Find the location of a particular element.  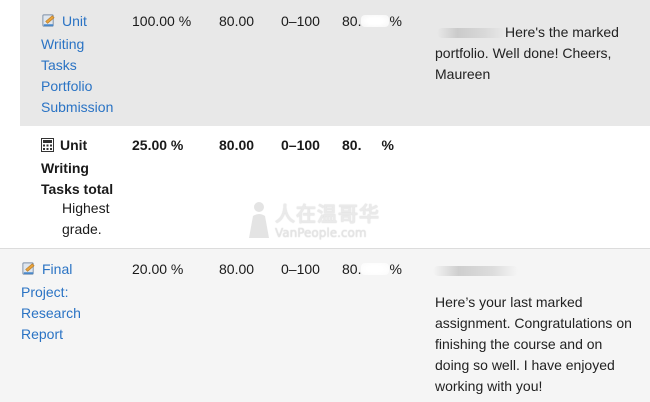

item-name-line: Report is located at coordinates (42, 334).